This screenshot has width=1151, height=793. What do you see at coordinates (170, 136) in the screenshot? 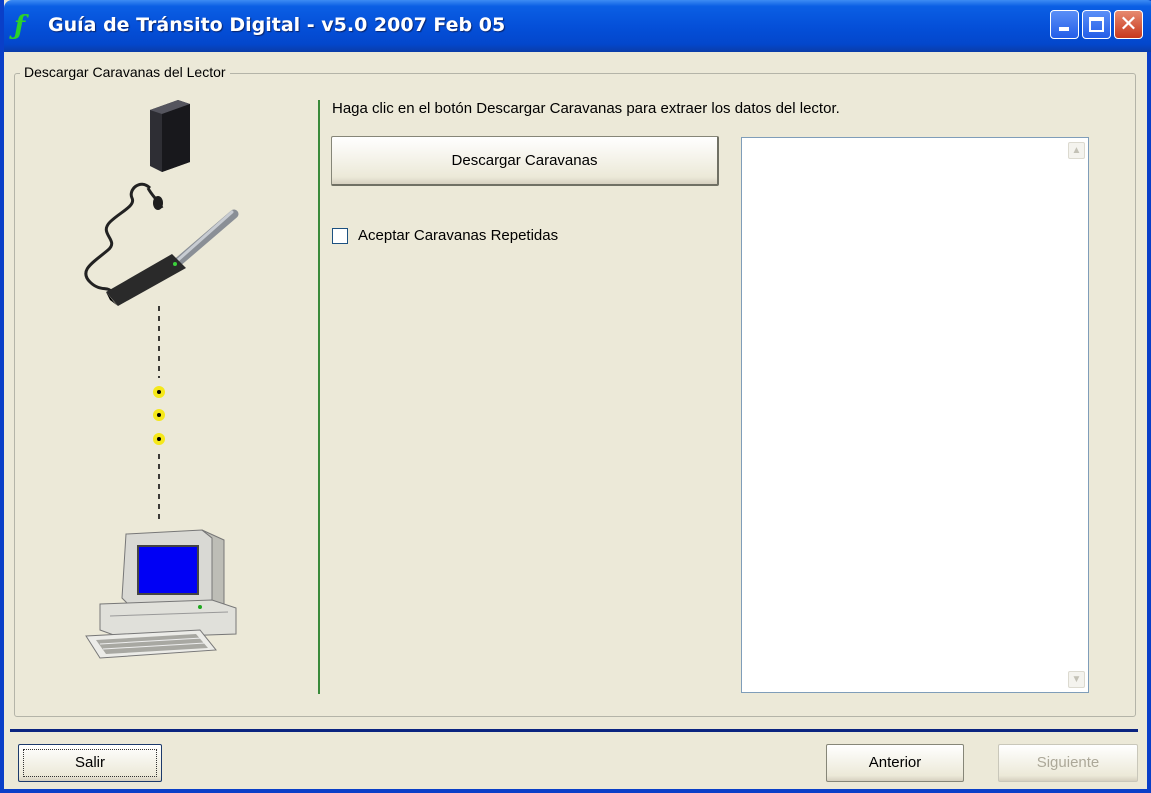
I see `reader-box-icon` at bounding box center [170, 136].